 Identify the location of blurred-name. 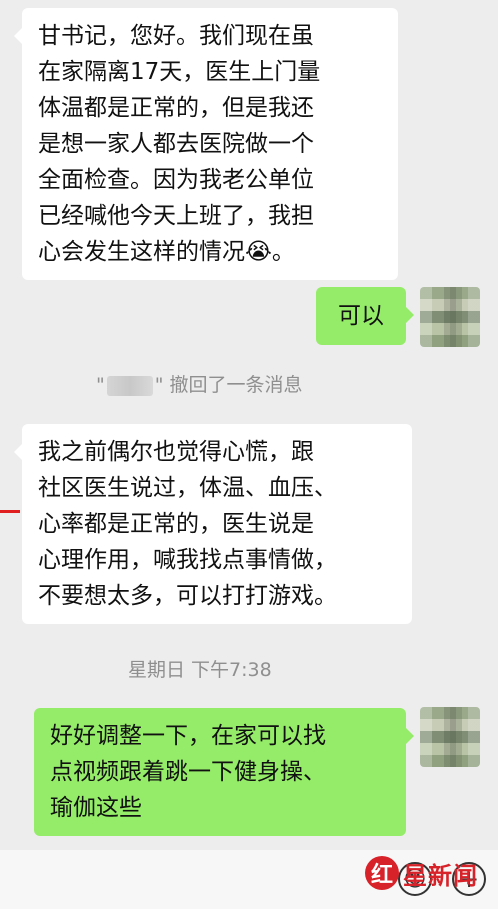
(129, 385).